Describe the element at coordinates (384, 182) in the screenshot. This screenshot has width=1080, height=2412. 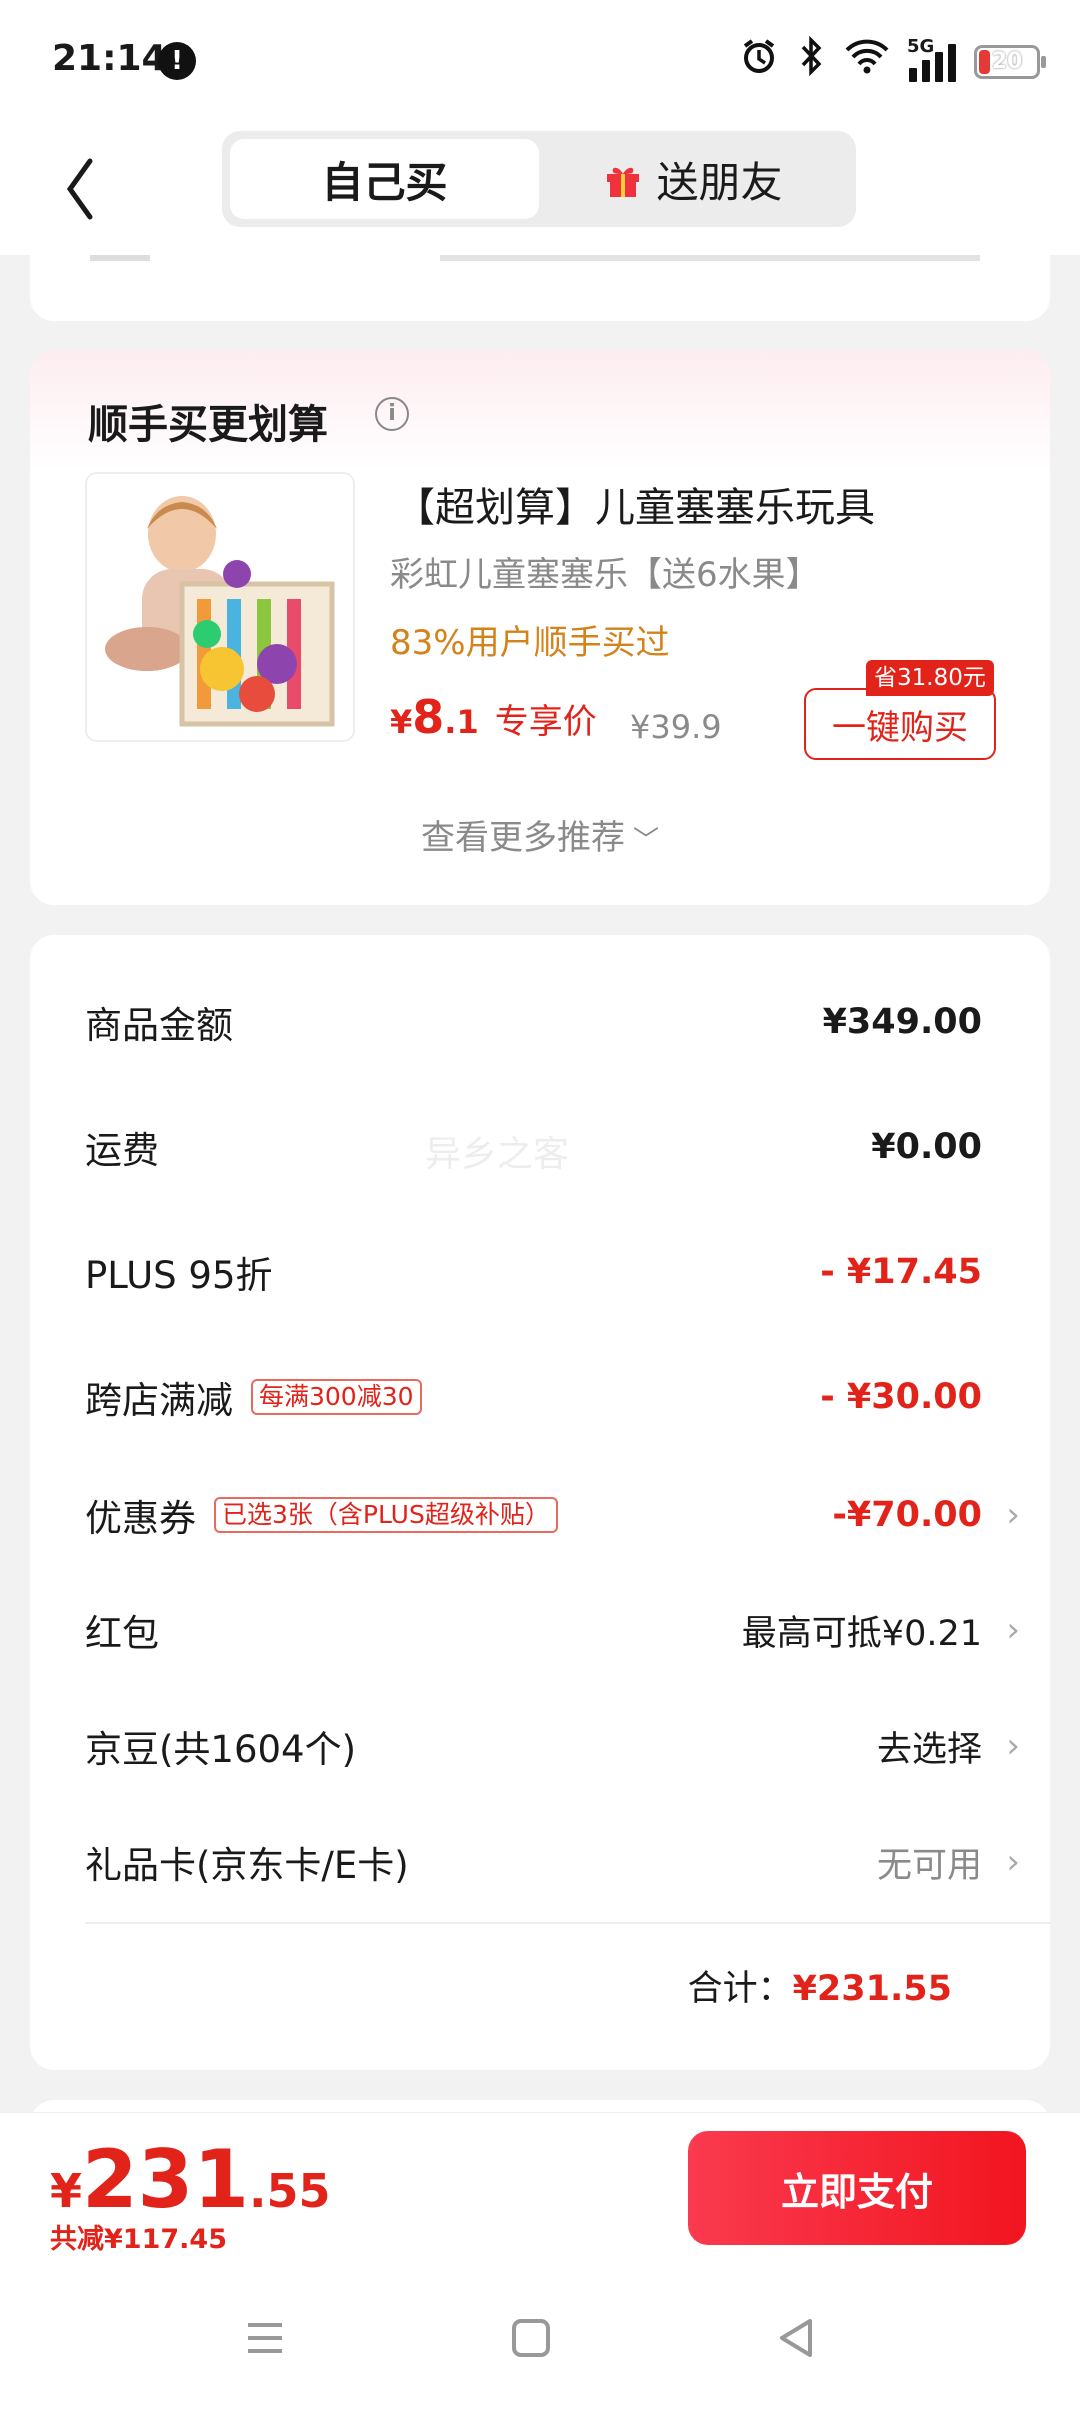
I see `tab-self-buy-label: 自己买` at that location.